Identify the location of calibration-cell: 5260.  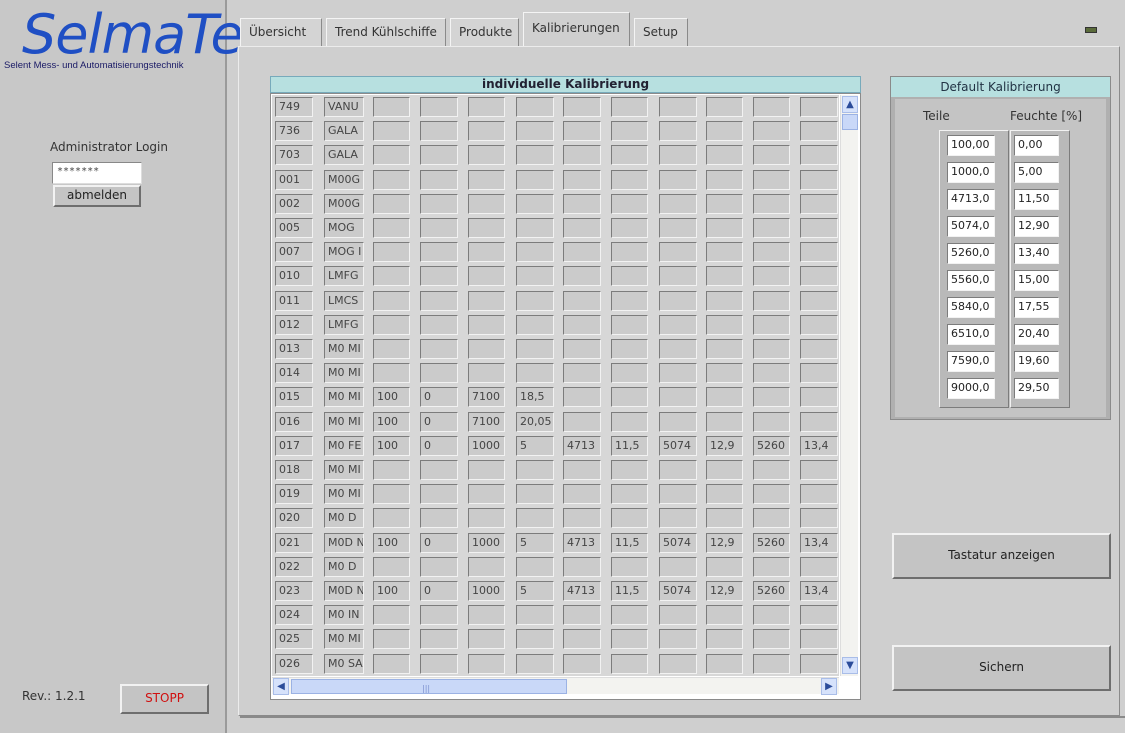
(771, 542).